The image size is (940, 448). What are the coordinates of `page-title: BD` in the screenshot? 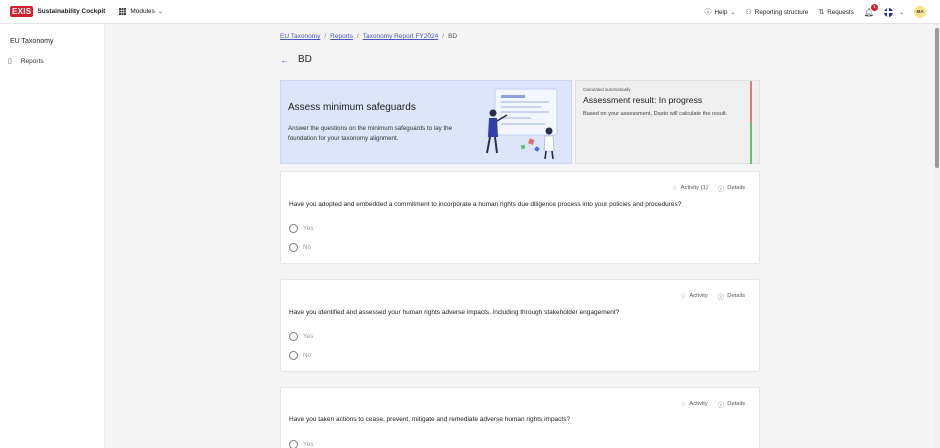 It's located at (305, 59).